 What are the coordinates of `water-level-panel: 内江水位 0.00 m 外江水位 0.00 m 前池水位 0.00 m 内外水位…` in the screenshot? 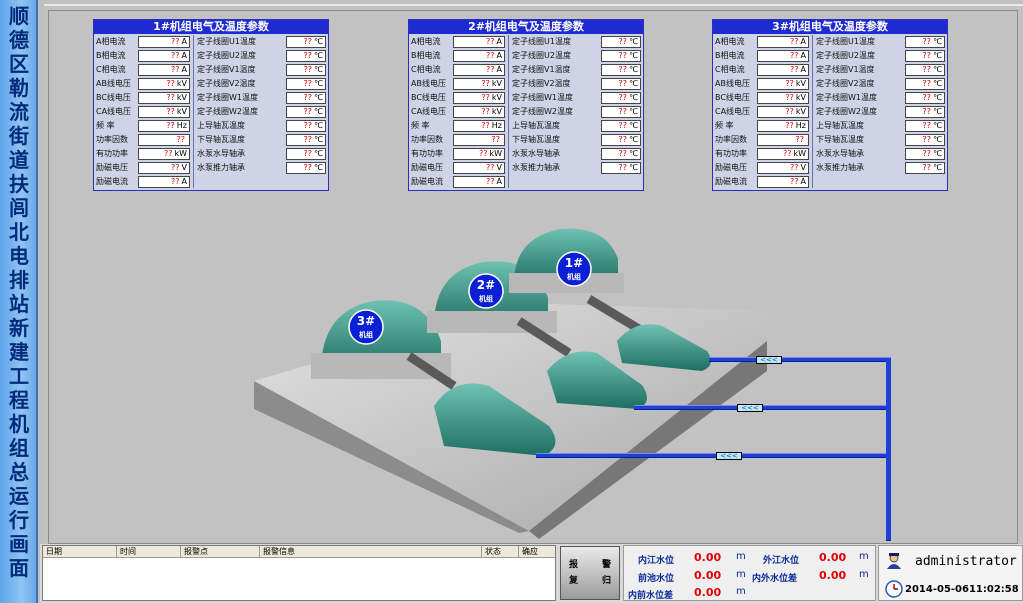 It's located at (749, 573).